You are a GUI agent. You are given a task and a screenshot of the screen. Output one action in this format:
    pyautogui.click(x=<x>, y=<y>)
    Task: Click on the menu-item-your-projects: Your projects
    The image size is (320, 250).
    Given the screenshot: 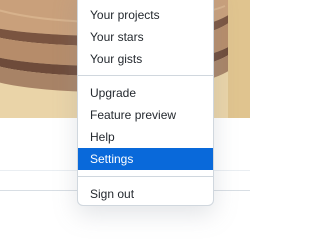 What is the action you would take?
    pyautogui.click(x=145, y=15)
    